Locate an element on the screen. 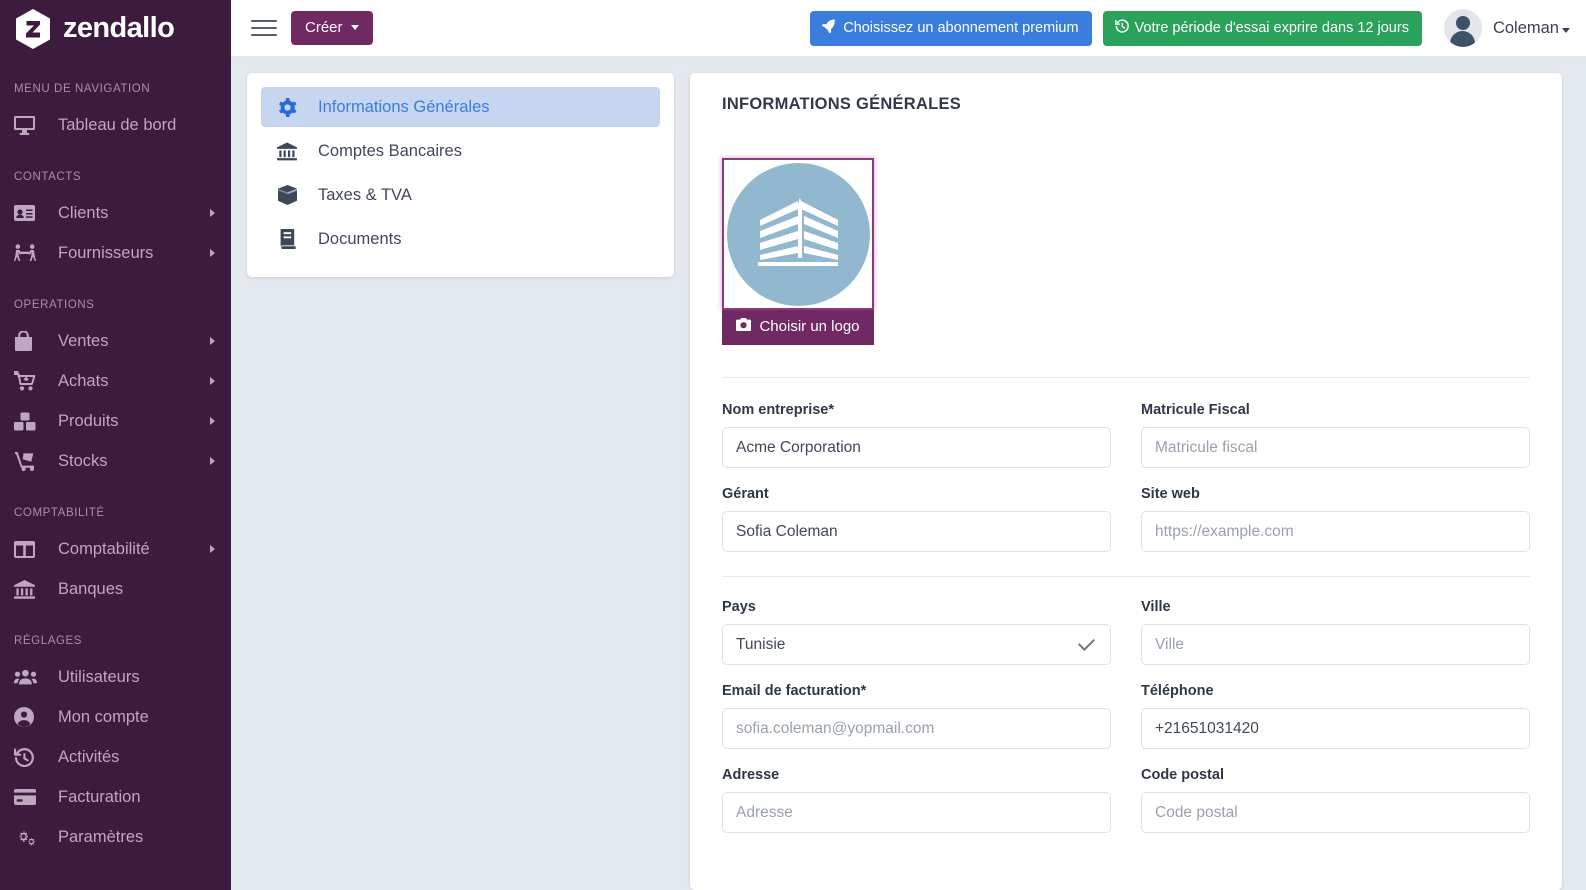  phone-input is located at coordinates (1335, 728).